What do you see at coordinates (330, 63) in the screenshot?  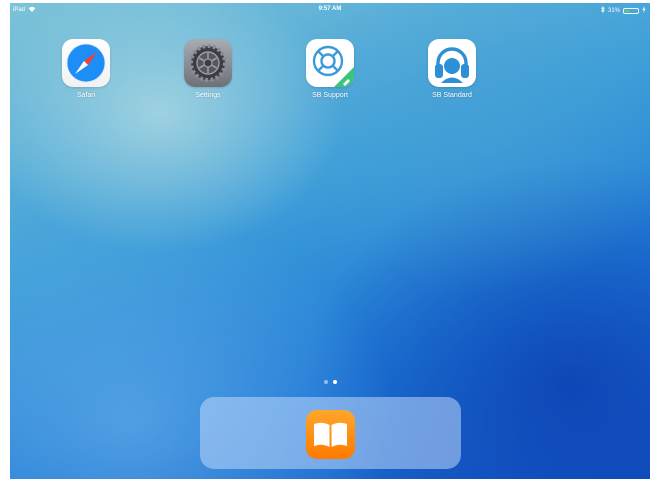 I see `lifebuoy-icon` at bounding box center [330, 63].